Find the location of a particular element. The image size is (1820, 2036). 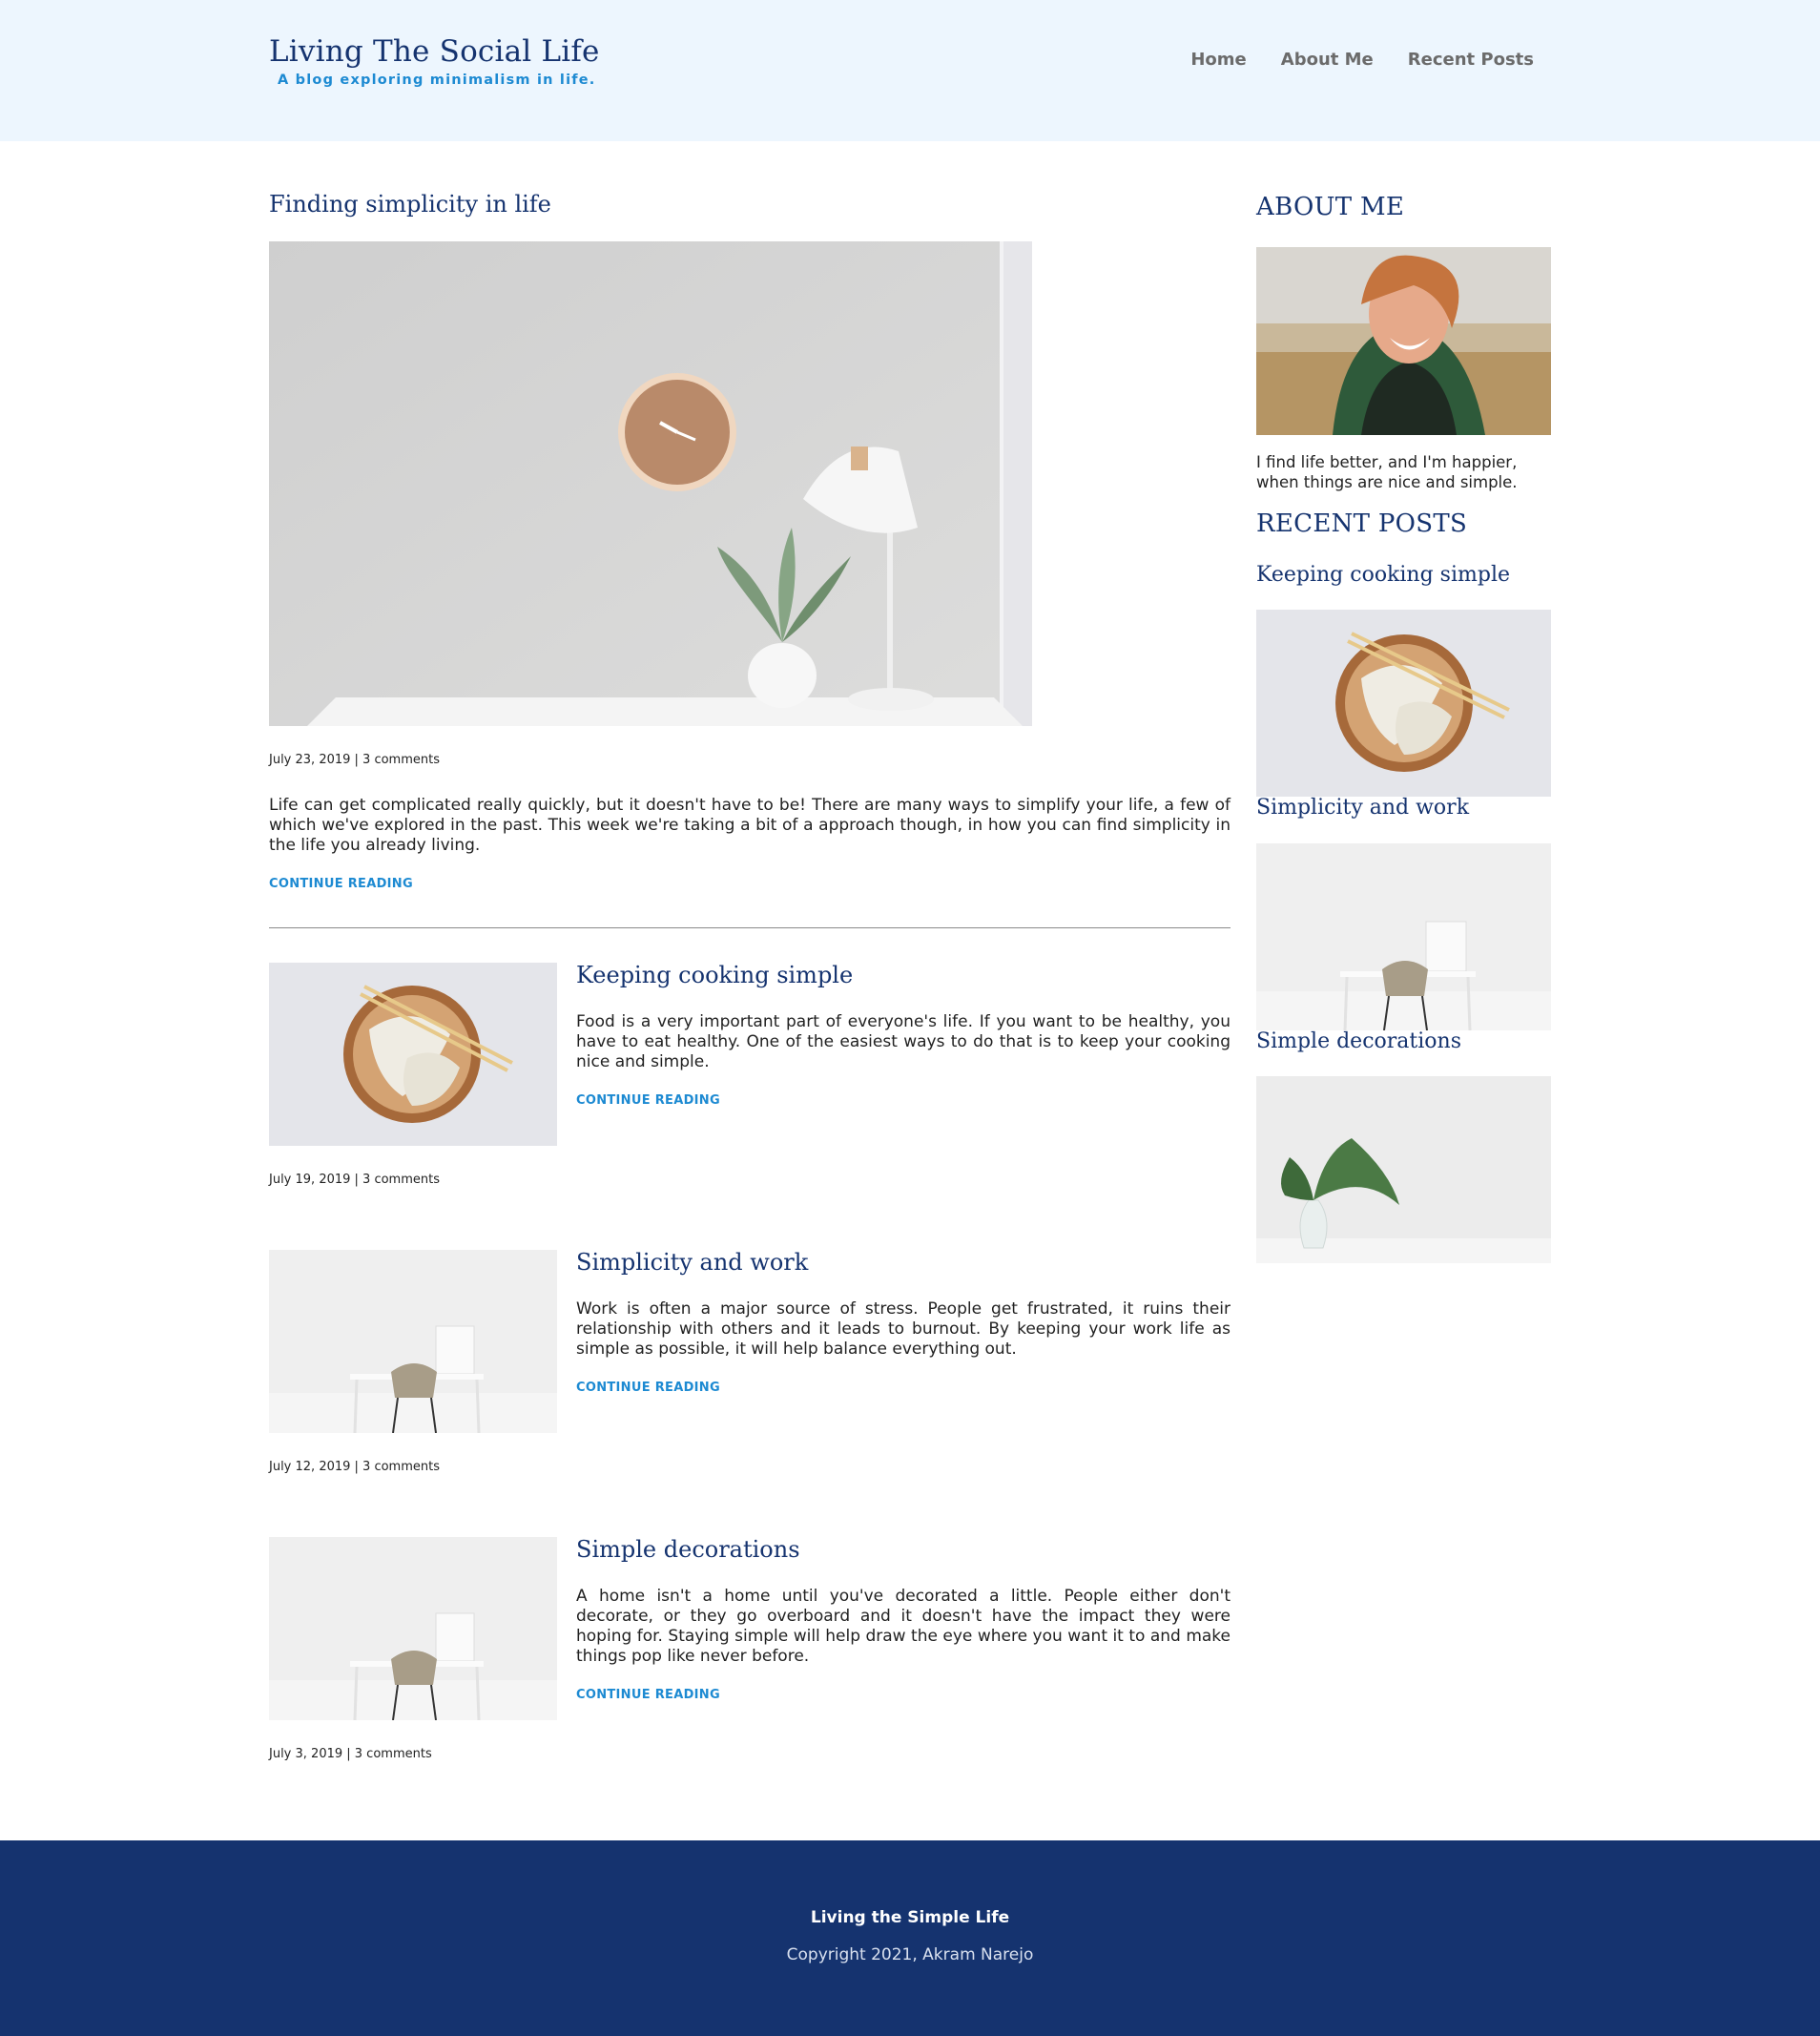

post-meta: July 12, 2019 | 3 comments is located at coordinates (354, 1467).